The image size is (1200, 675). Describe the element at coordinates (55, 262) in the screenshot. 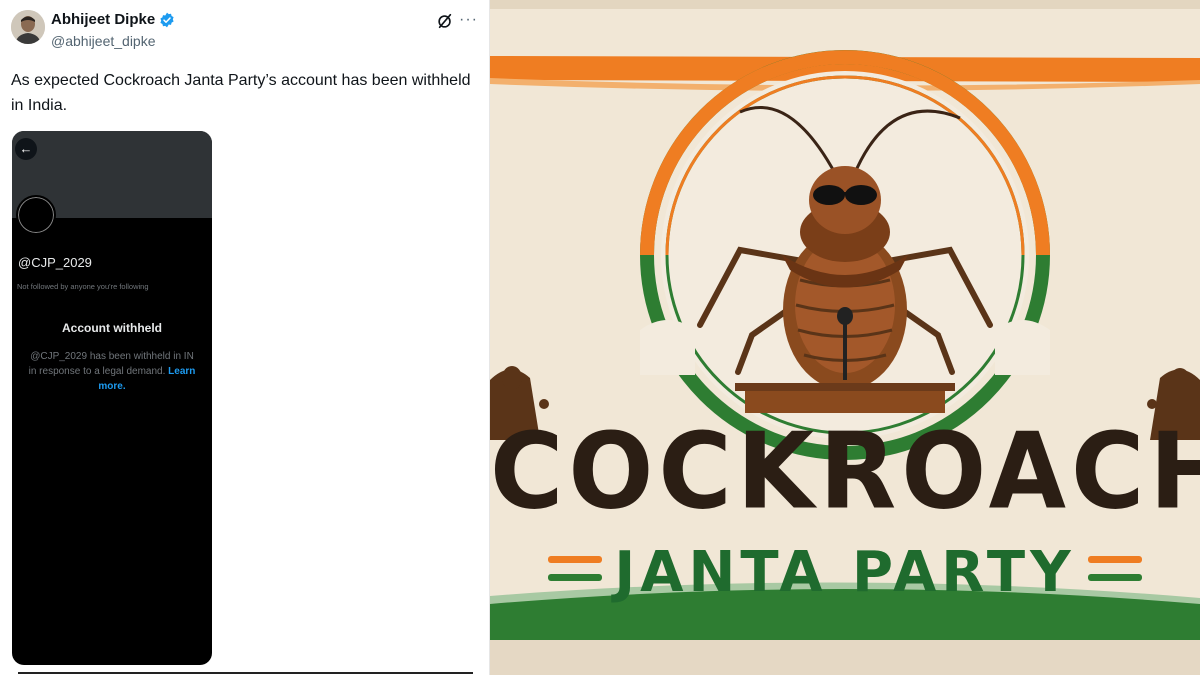

I see `profile-handle: @CJP_2029` at that location.